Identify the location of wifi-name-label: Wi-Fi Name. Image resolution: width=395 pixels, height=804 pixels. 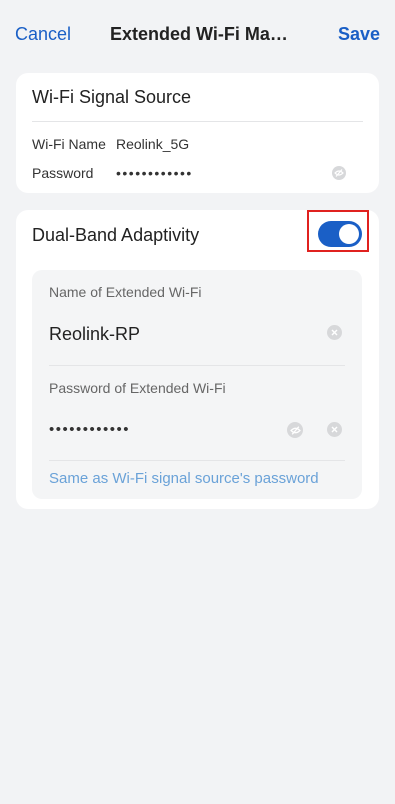
(69, 144).